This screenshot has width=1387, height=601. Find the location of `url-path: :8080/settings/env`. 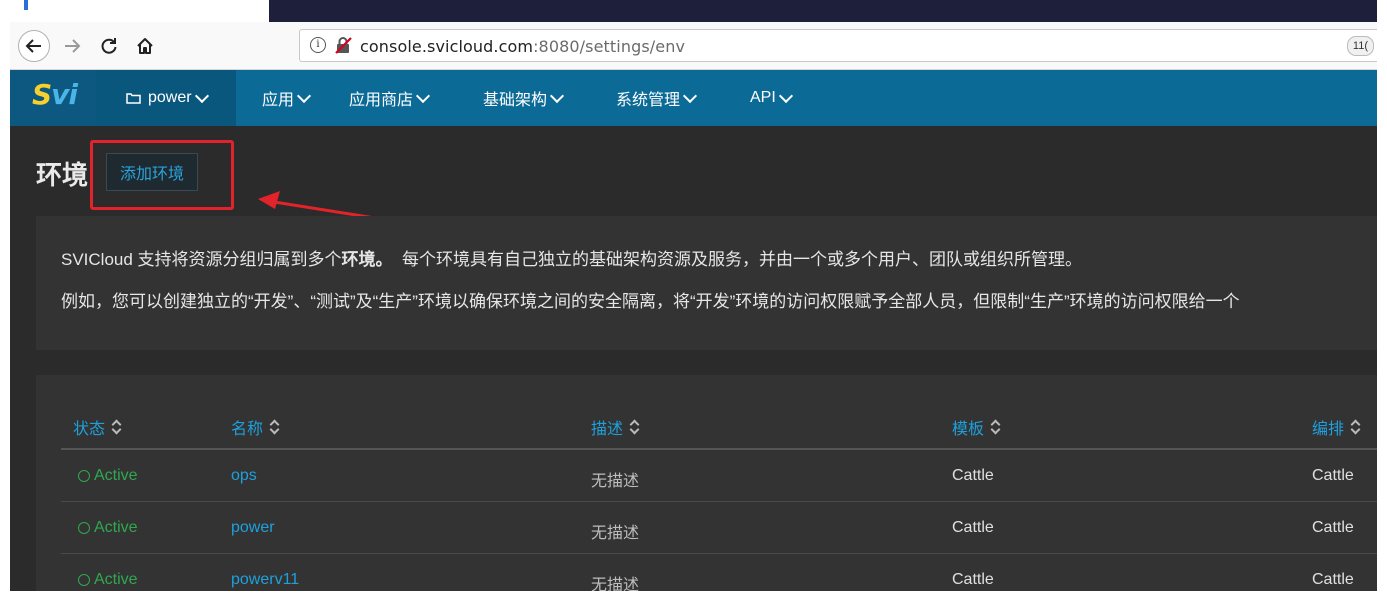

url-path: :8080/settings/env is located at coordinates (609, 46).